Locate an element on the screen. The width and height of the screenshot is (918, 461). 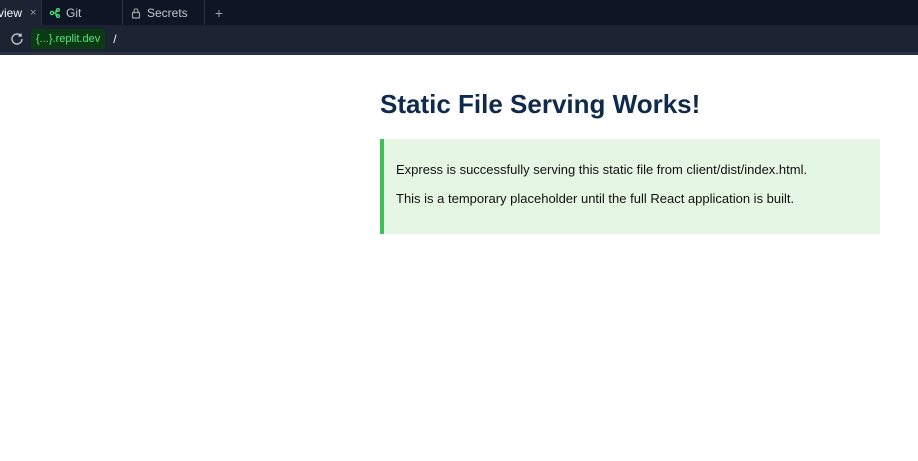
tab-secrets: Secrets is located at coordinates (164, 12).